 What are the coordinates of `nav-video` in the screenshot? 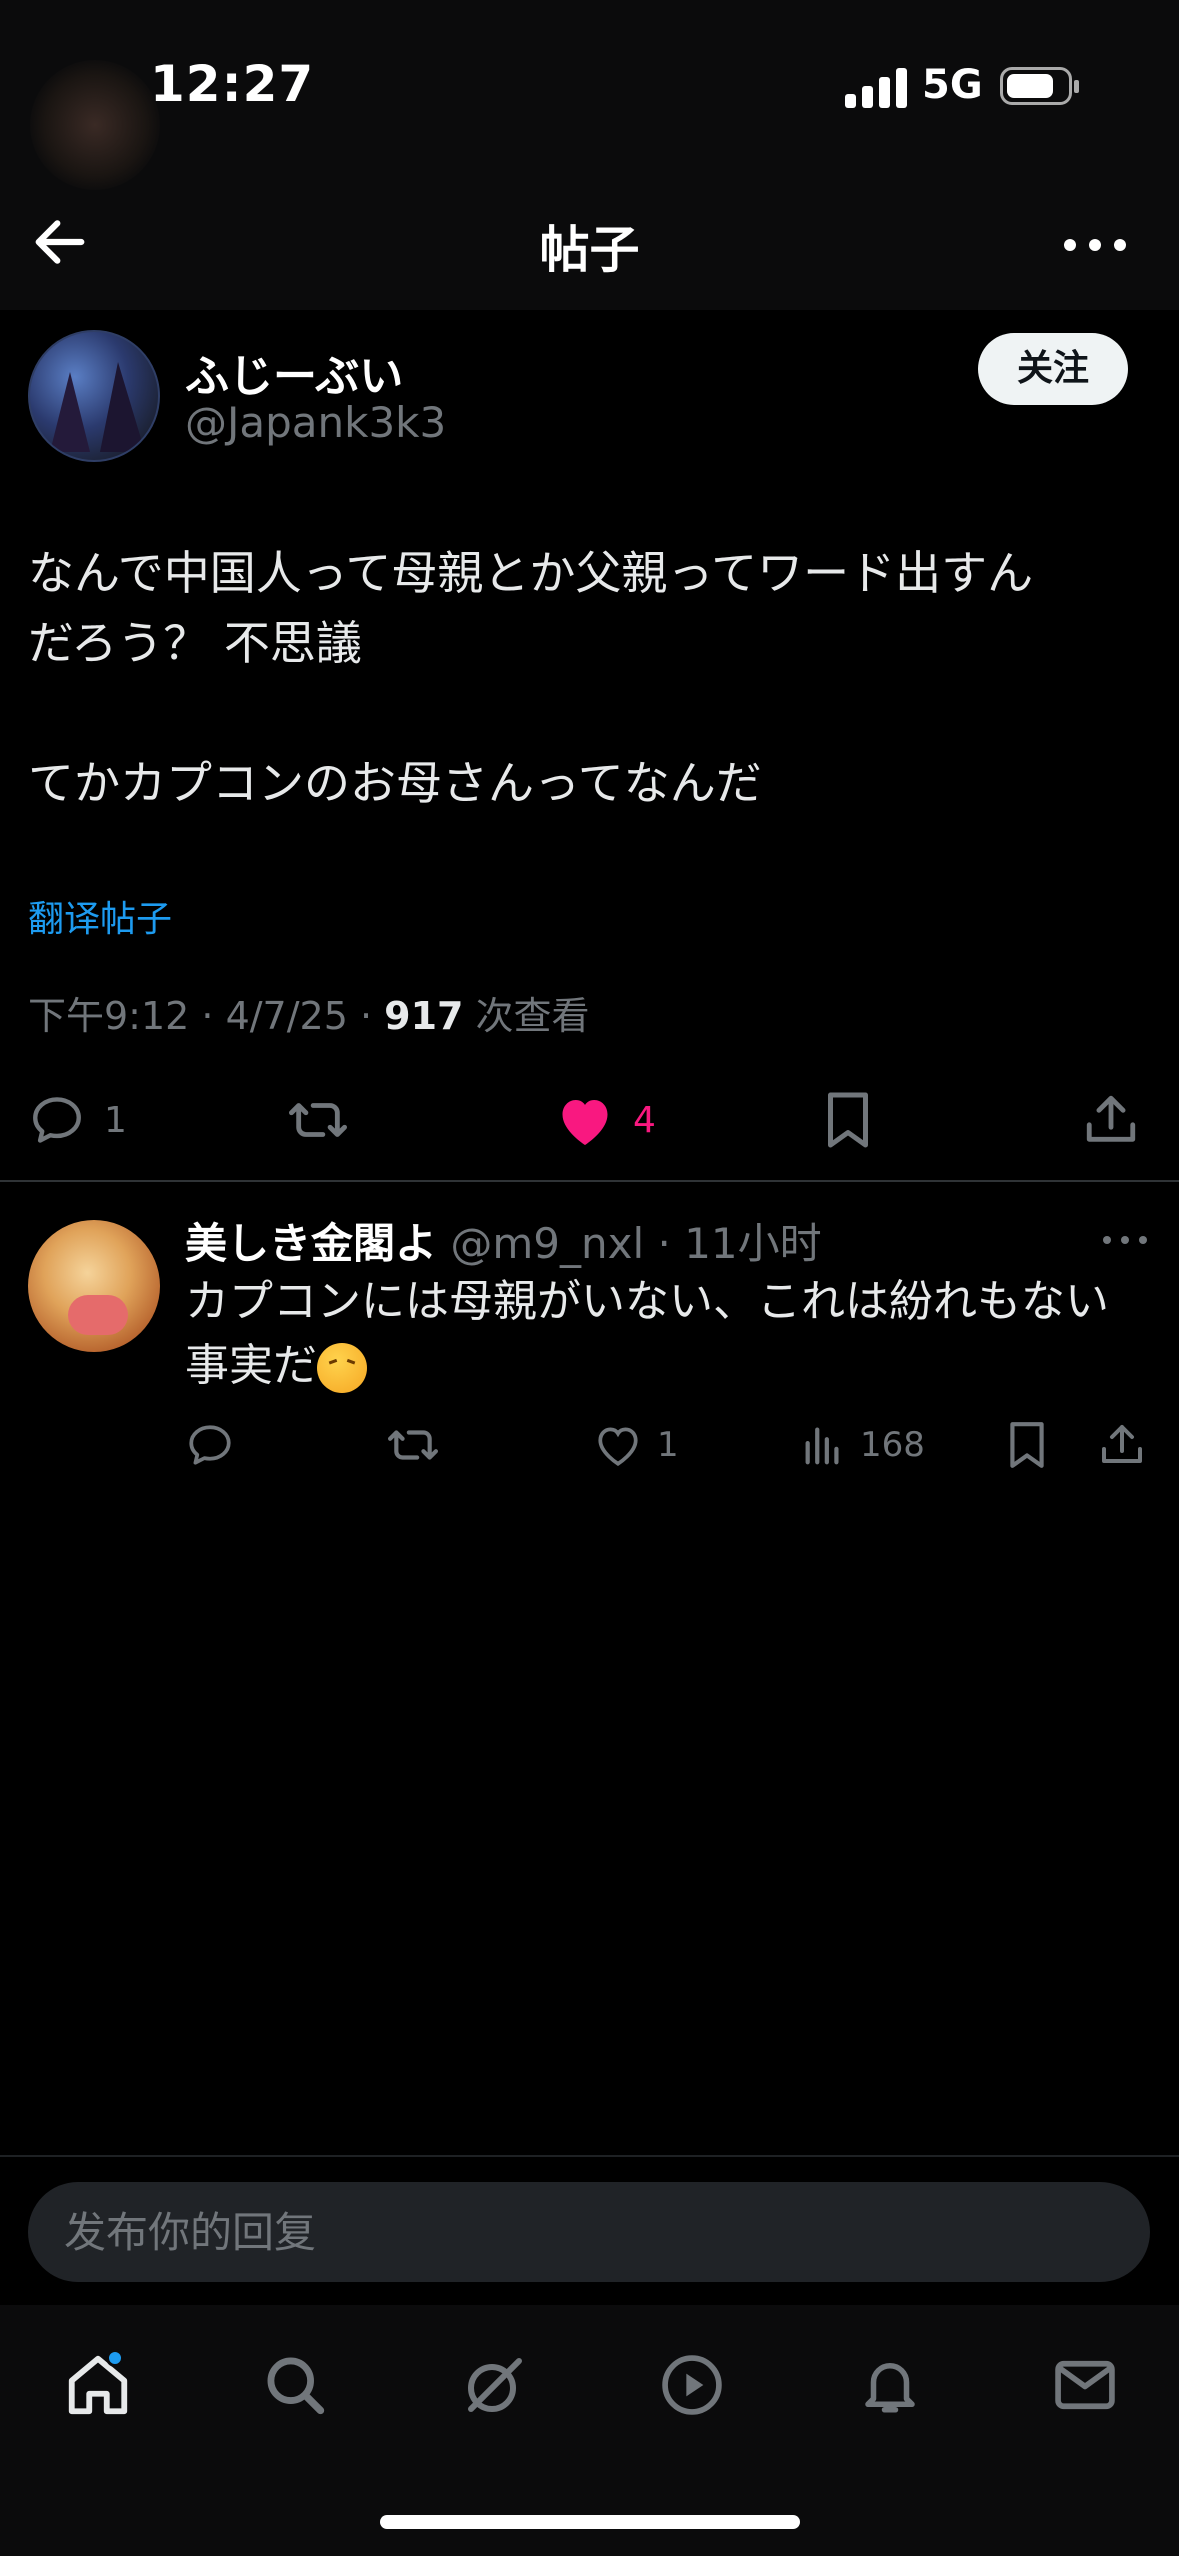 It's located at (692, 2385).